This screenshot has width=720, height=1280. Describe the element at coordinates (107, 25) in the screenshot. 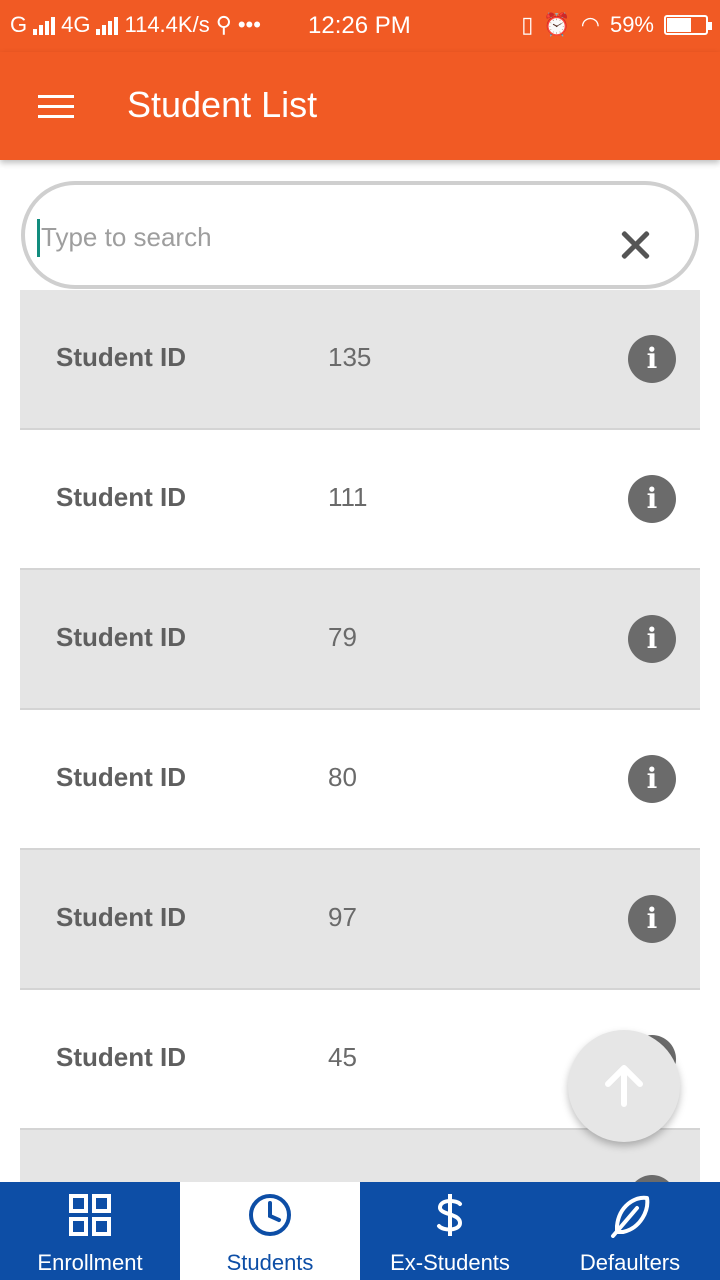

I see `signal-strength-4g-icon` at that location.